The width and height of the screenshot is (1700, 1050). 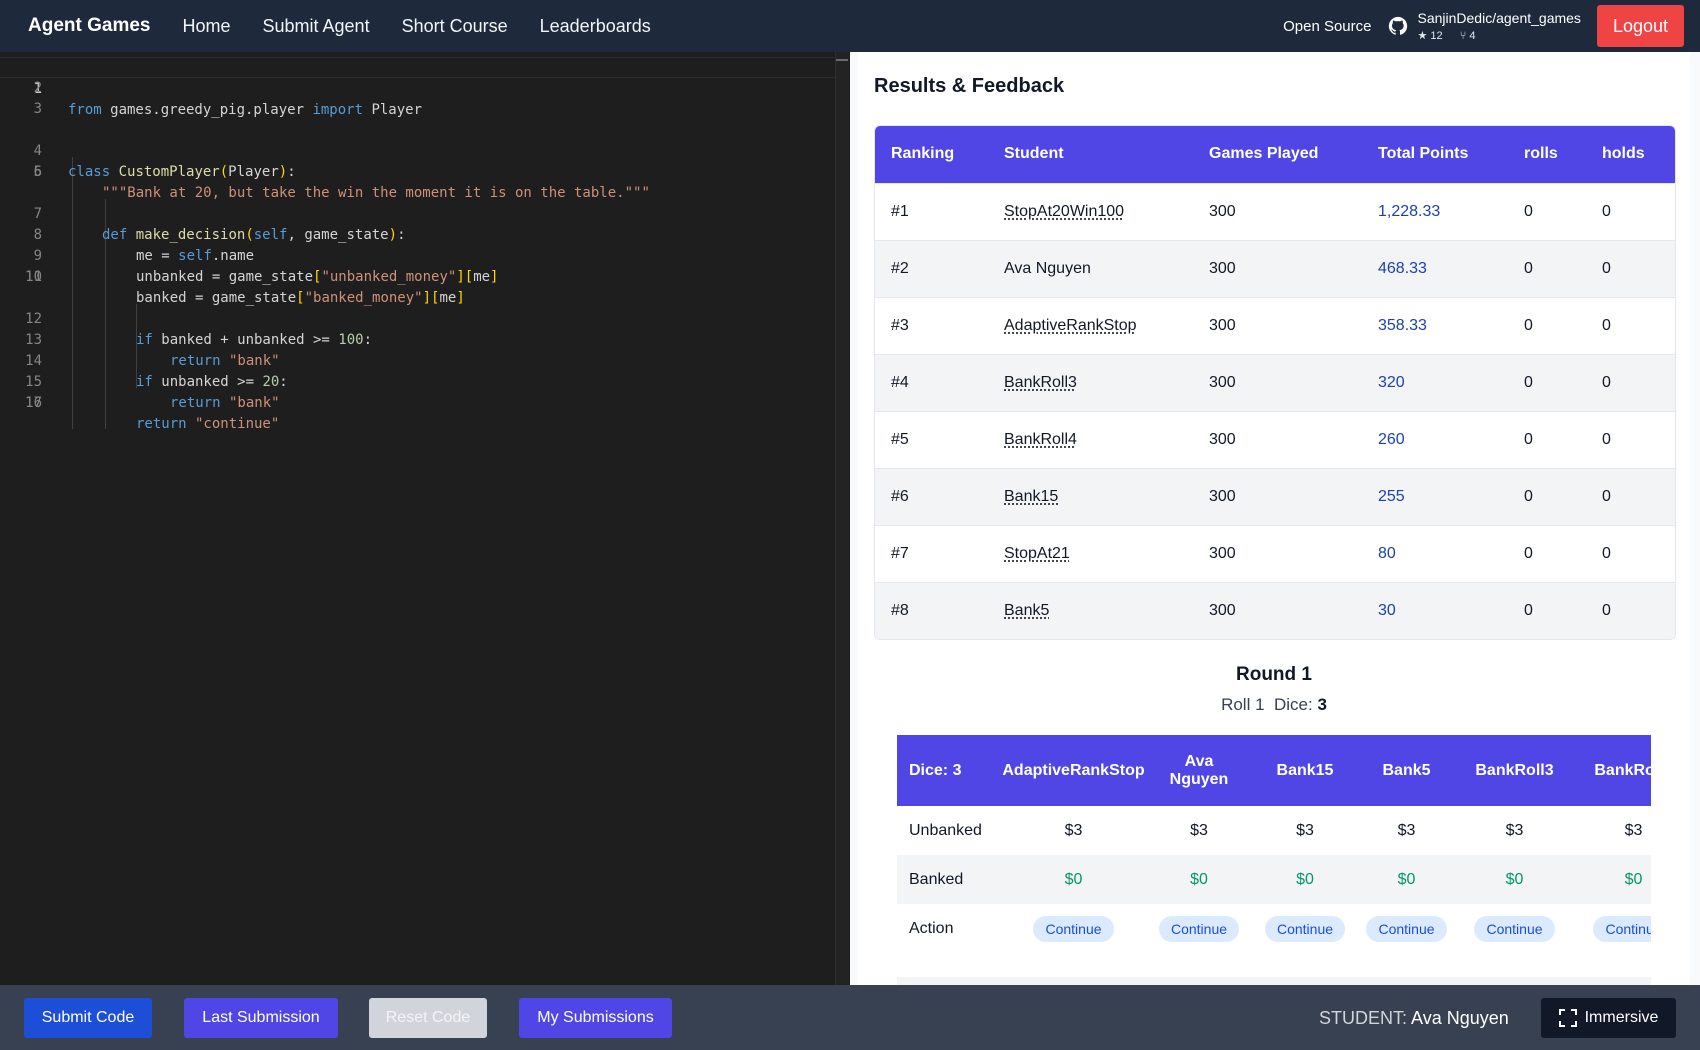 I want to click on col-total-points: Total Points, so click(x=1435, y=154).